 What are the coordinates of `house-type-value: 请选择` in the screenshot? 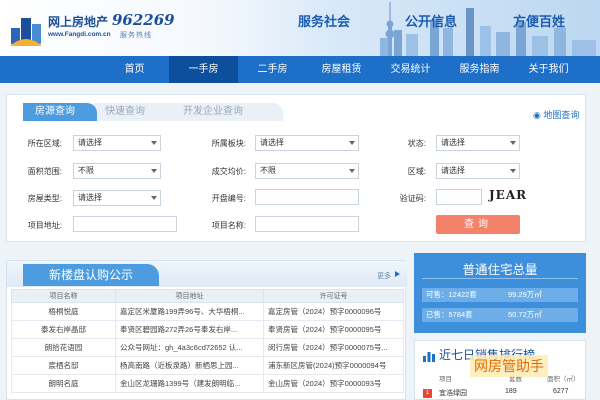 It's located at (90, 197).